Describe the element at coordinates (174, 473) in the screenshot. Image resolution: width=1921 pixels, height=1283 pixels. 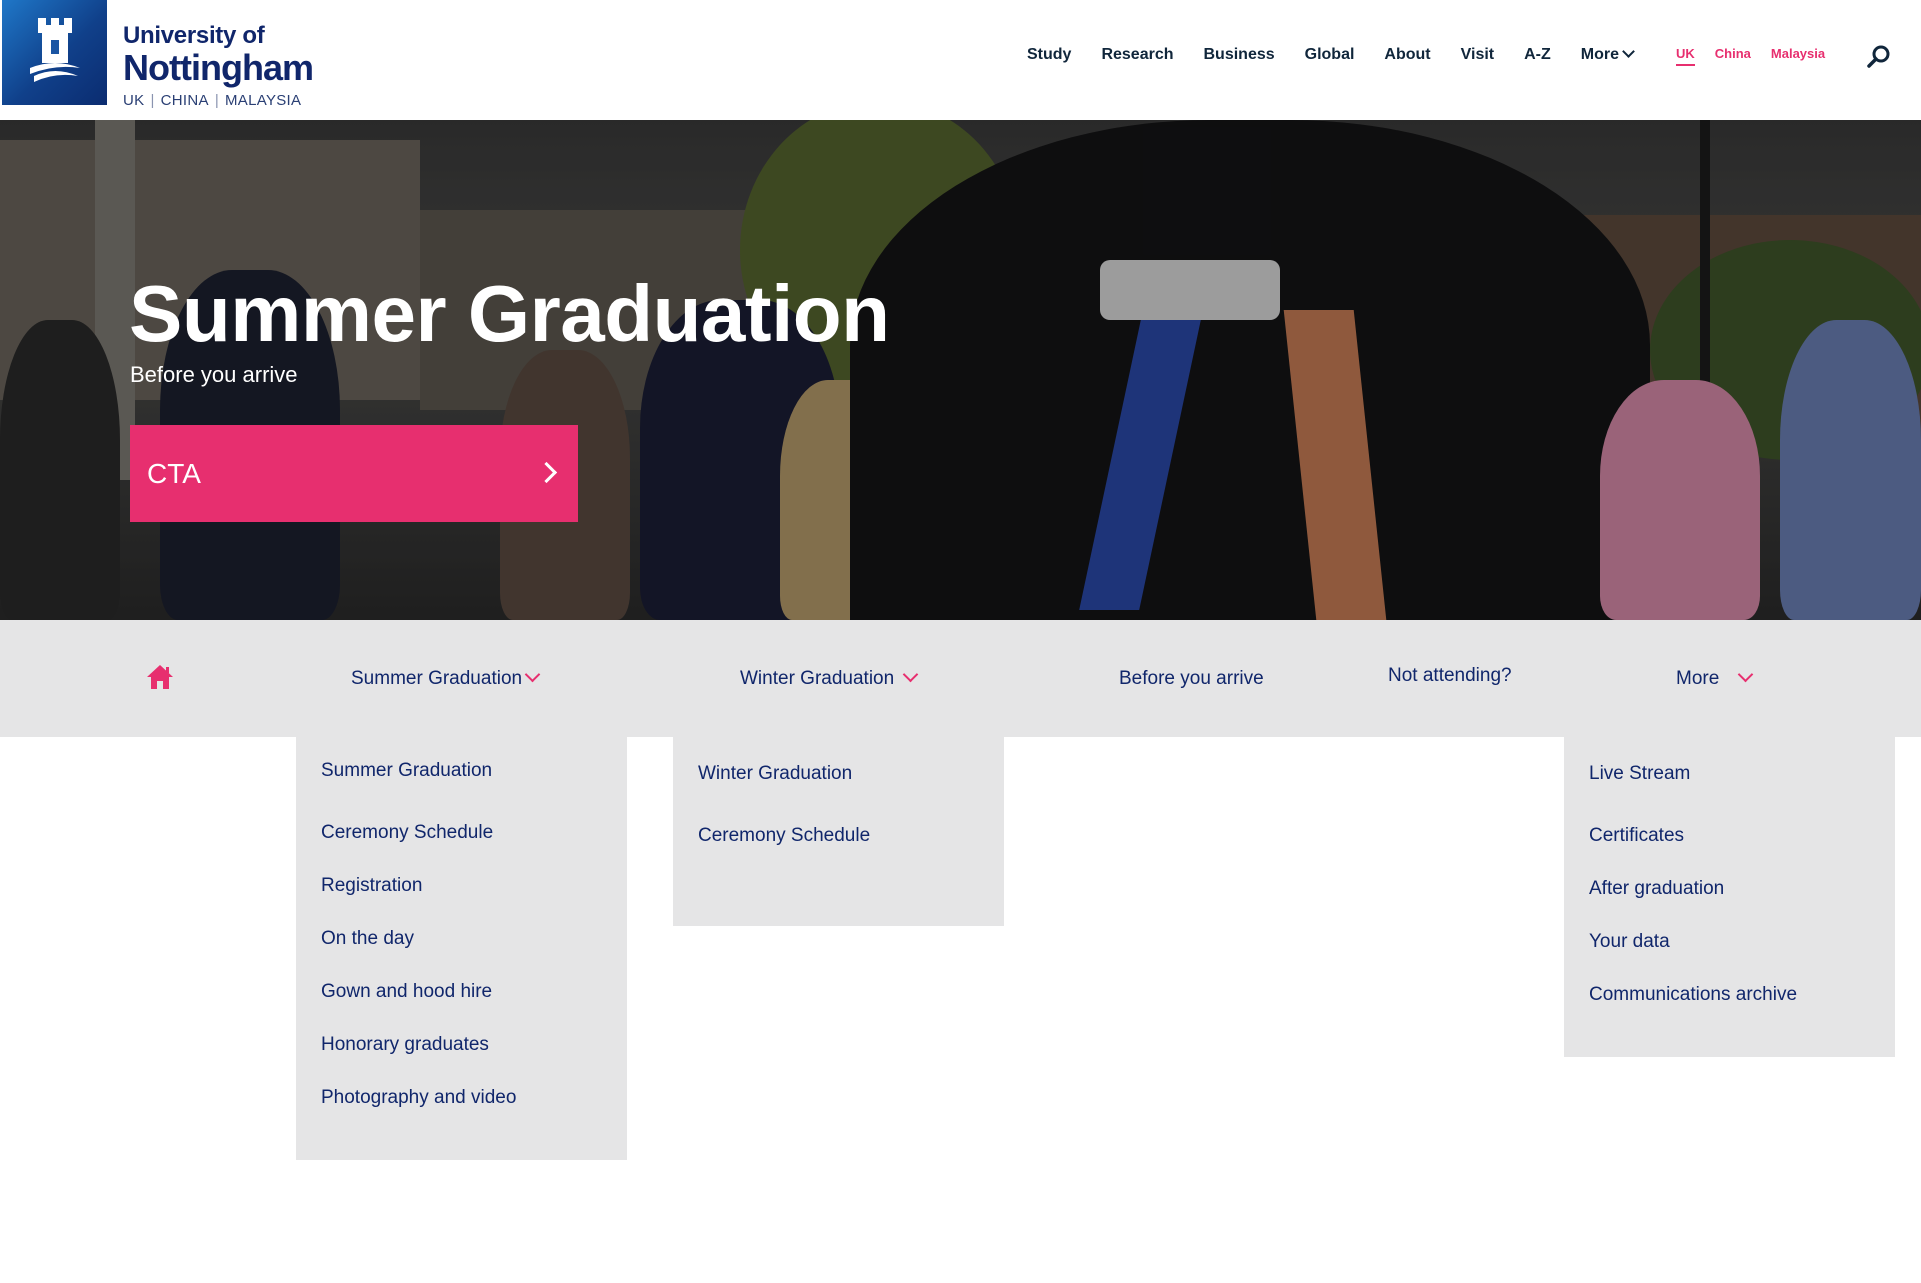
I see `cta-label: CTA` at that location.